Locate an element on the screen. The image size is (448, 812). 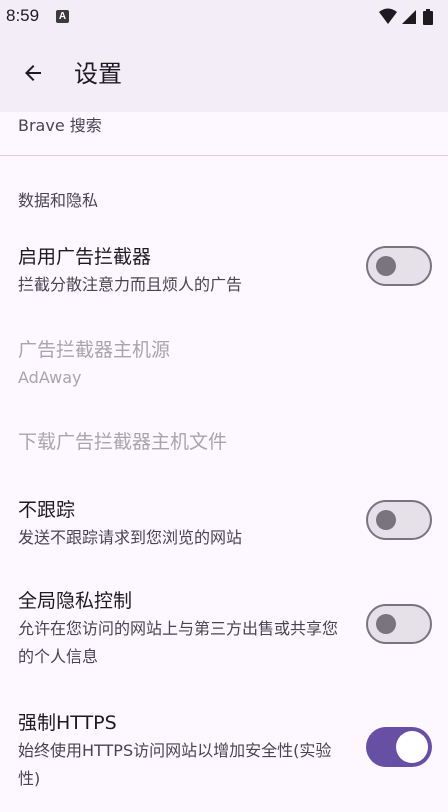
status-bar: 8:59 A is located at coordinates (224, 17).